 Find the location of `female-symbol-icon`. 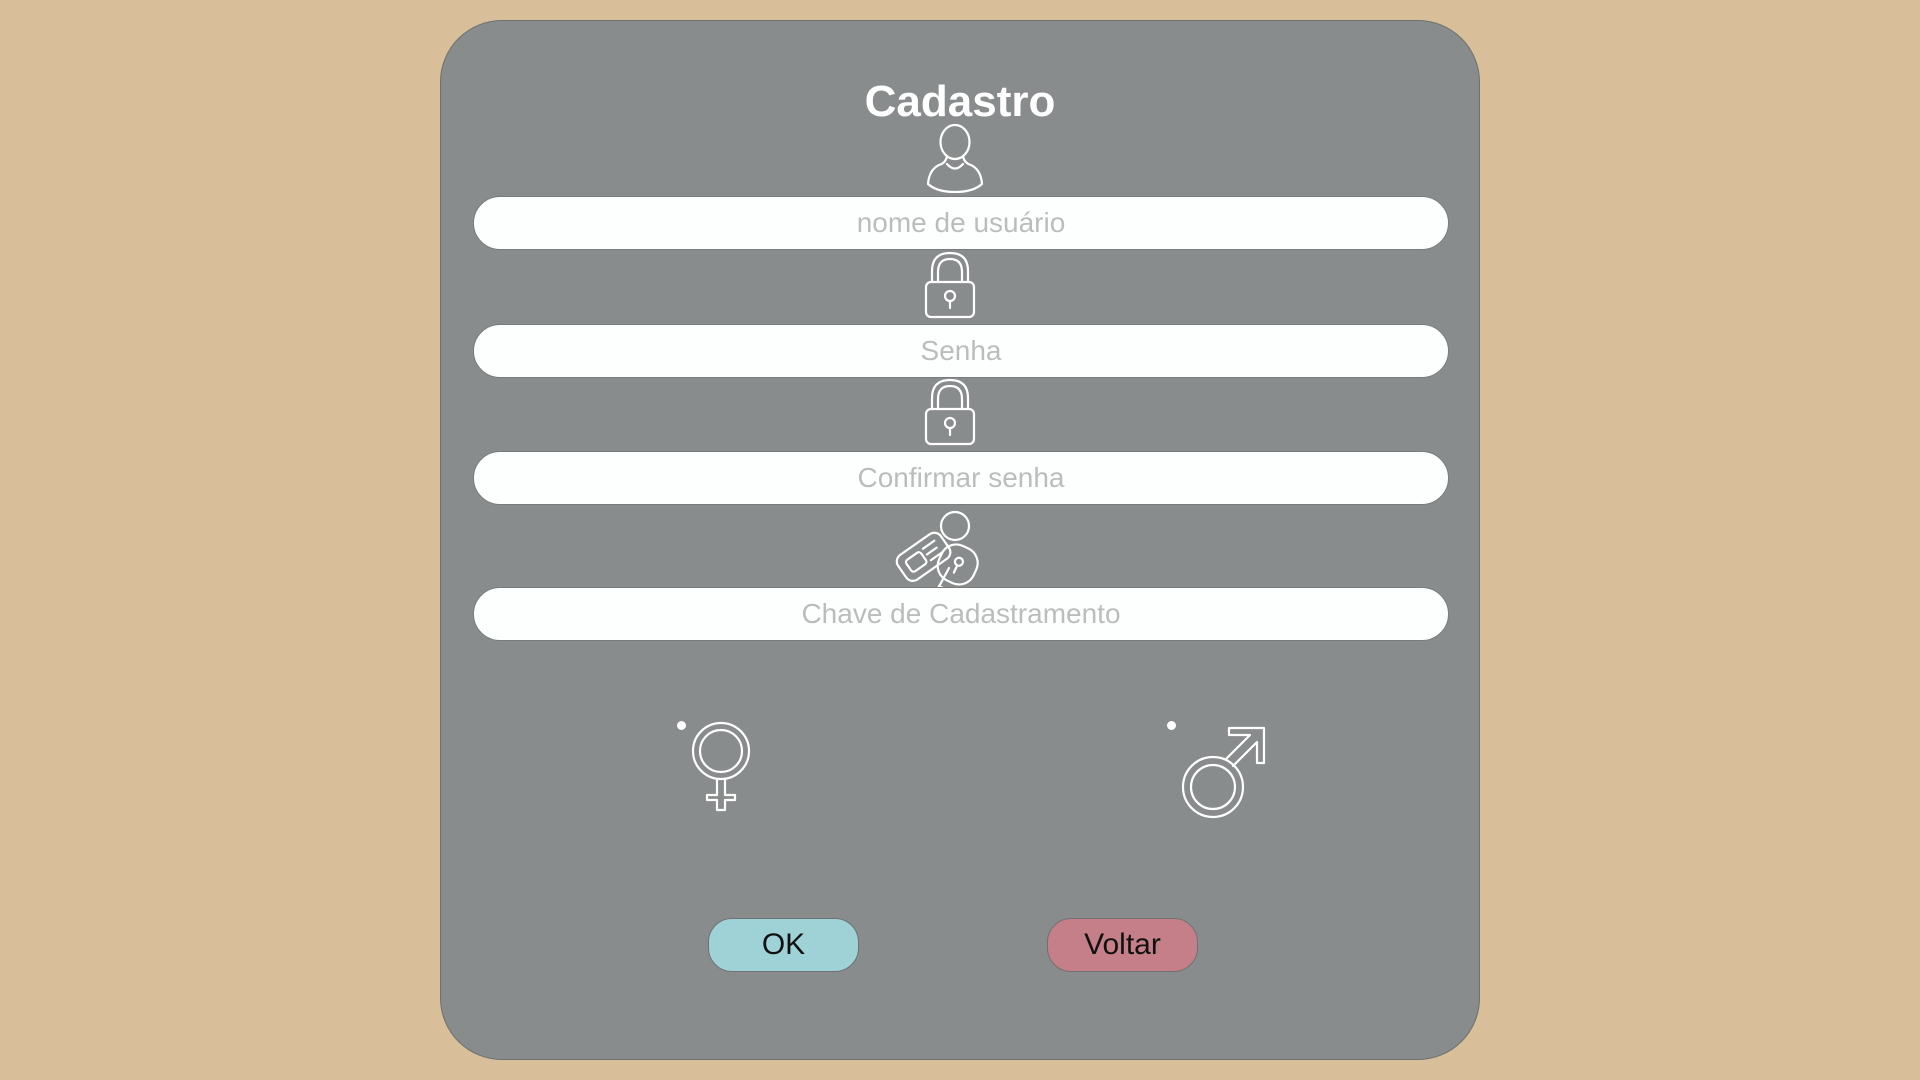

female-symbol-icon is located at coordinates (721, 774).